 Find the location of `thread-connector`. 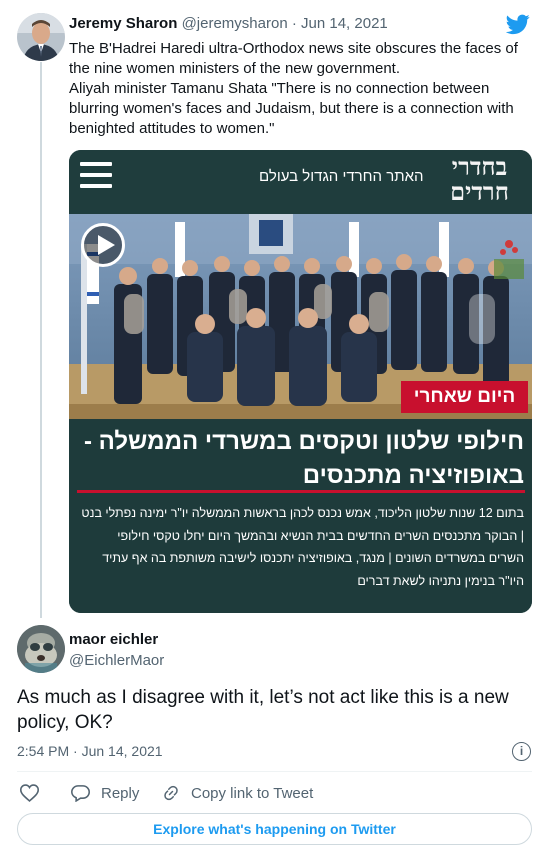

thread-connector is located at coordinates (41, 340).